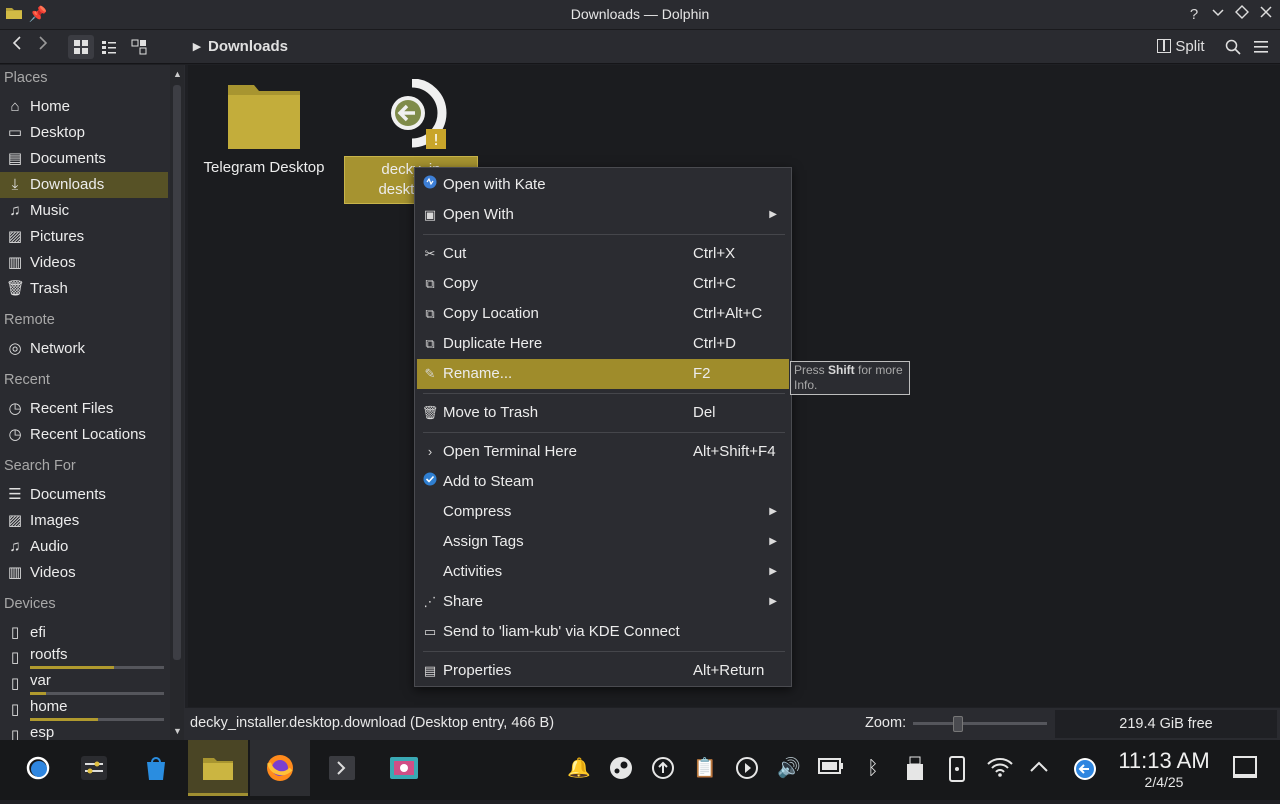 This screenshot has height=804, width=1280. I want to click on documents-icon: ▤, so click(15, 158).